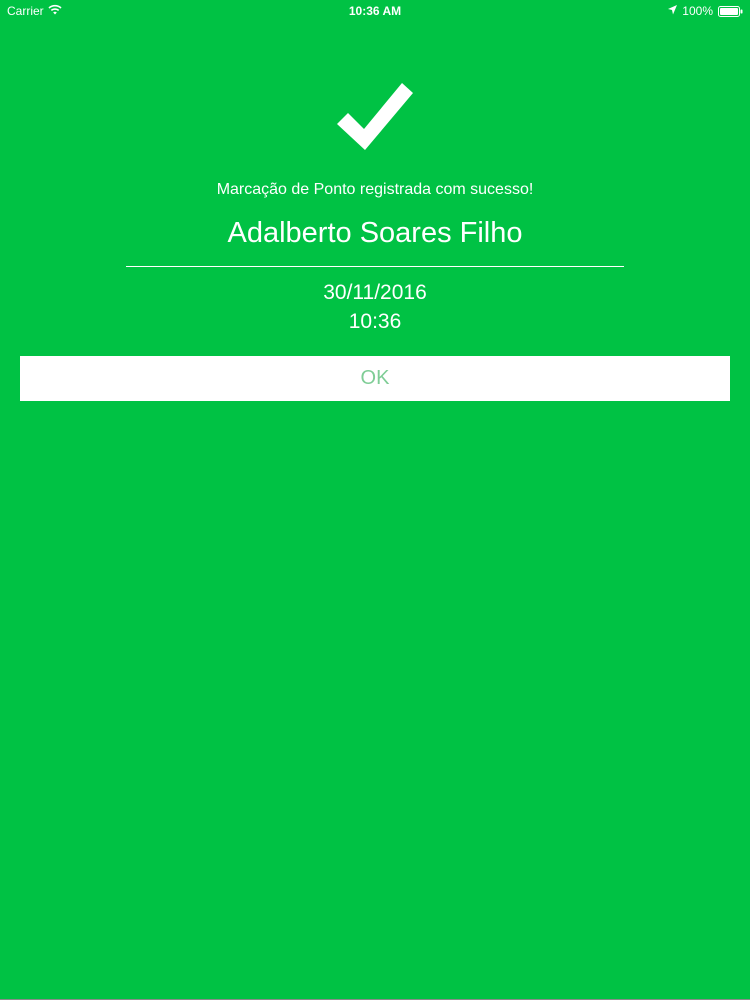 This screenshot has height=1000, width=750. Describe the element at coordinates (375, 233) in the screenshot. I see `employee-name: Adalberto Soares Filho` at that location.